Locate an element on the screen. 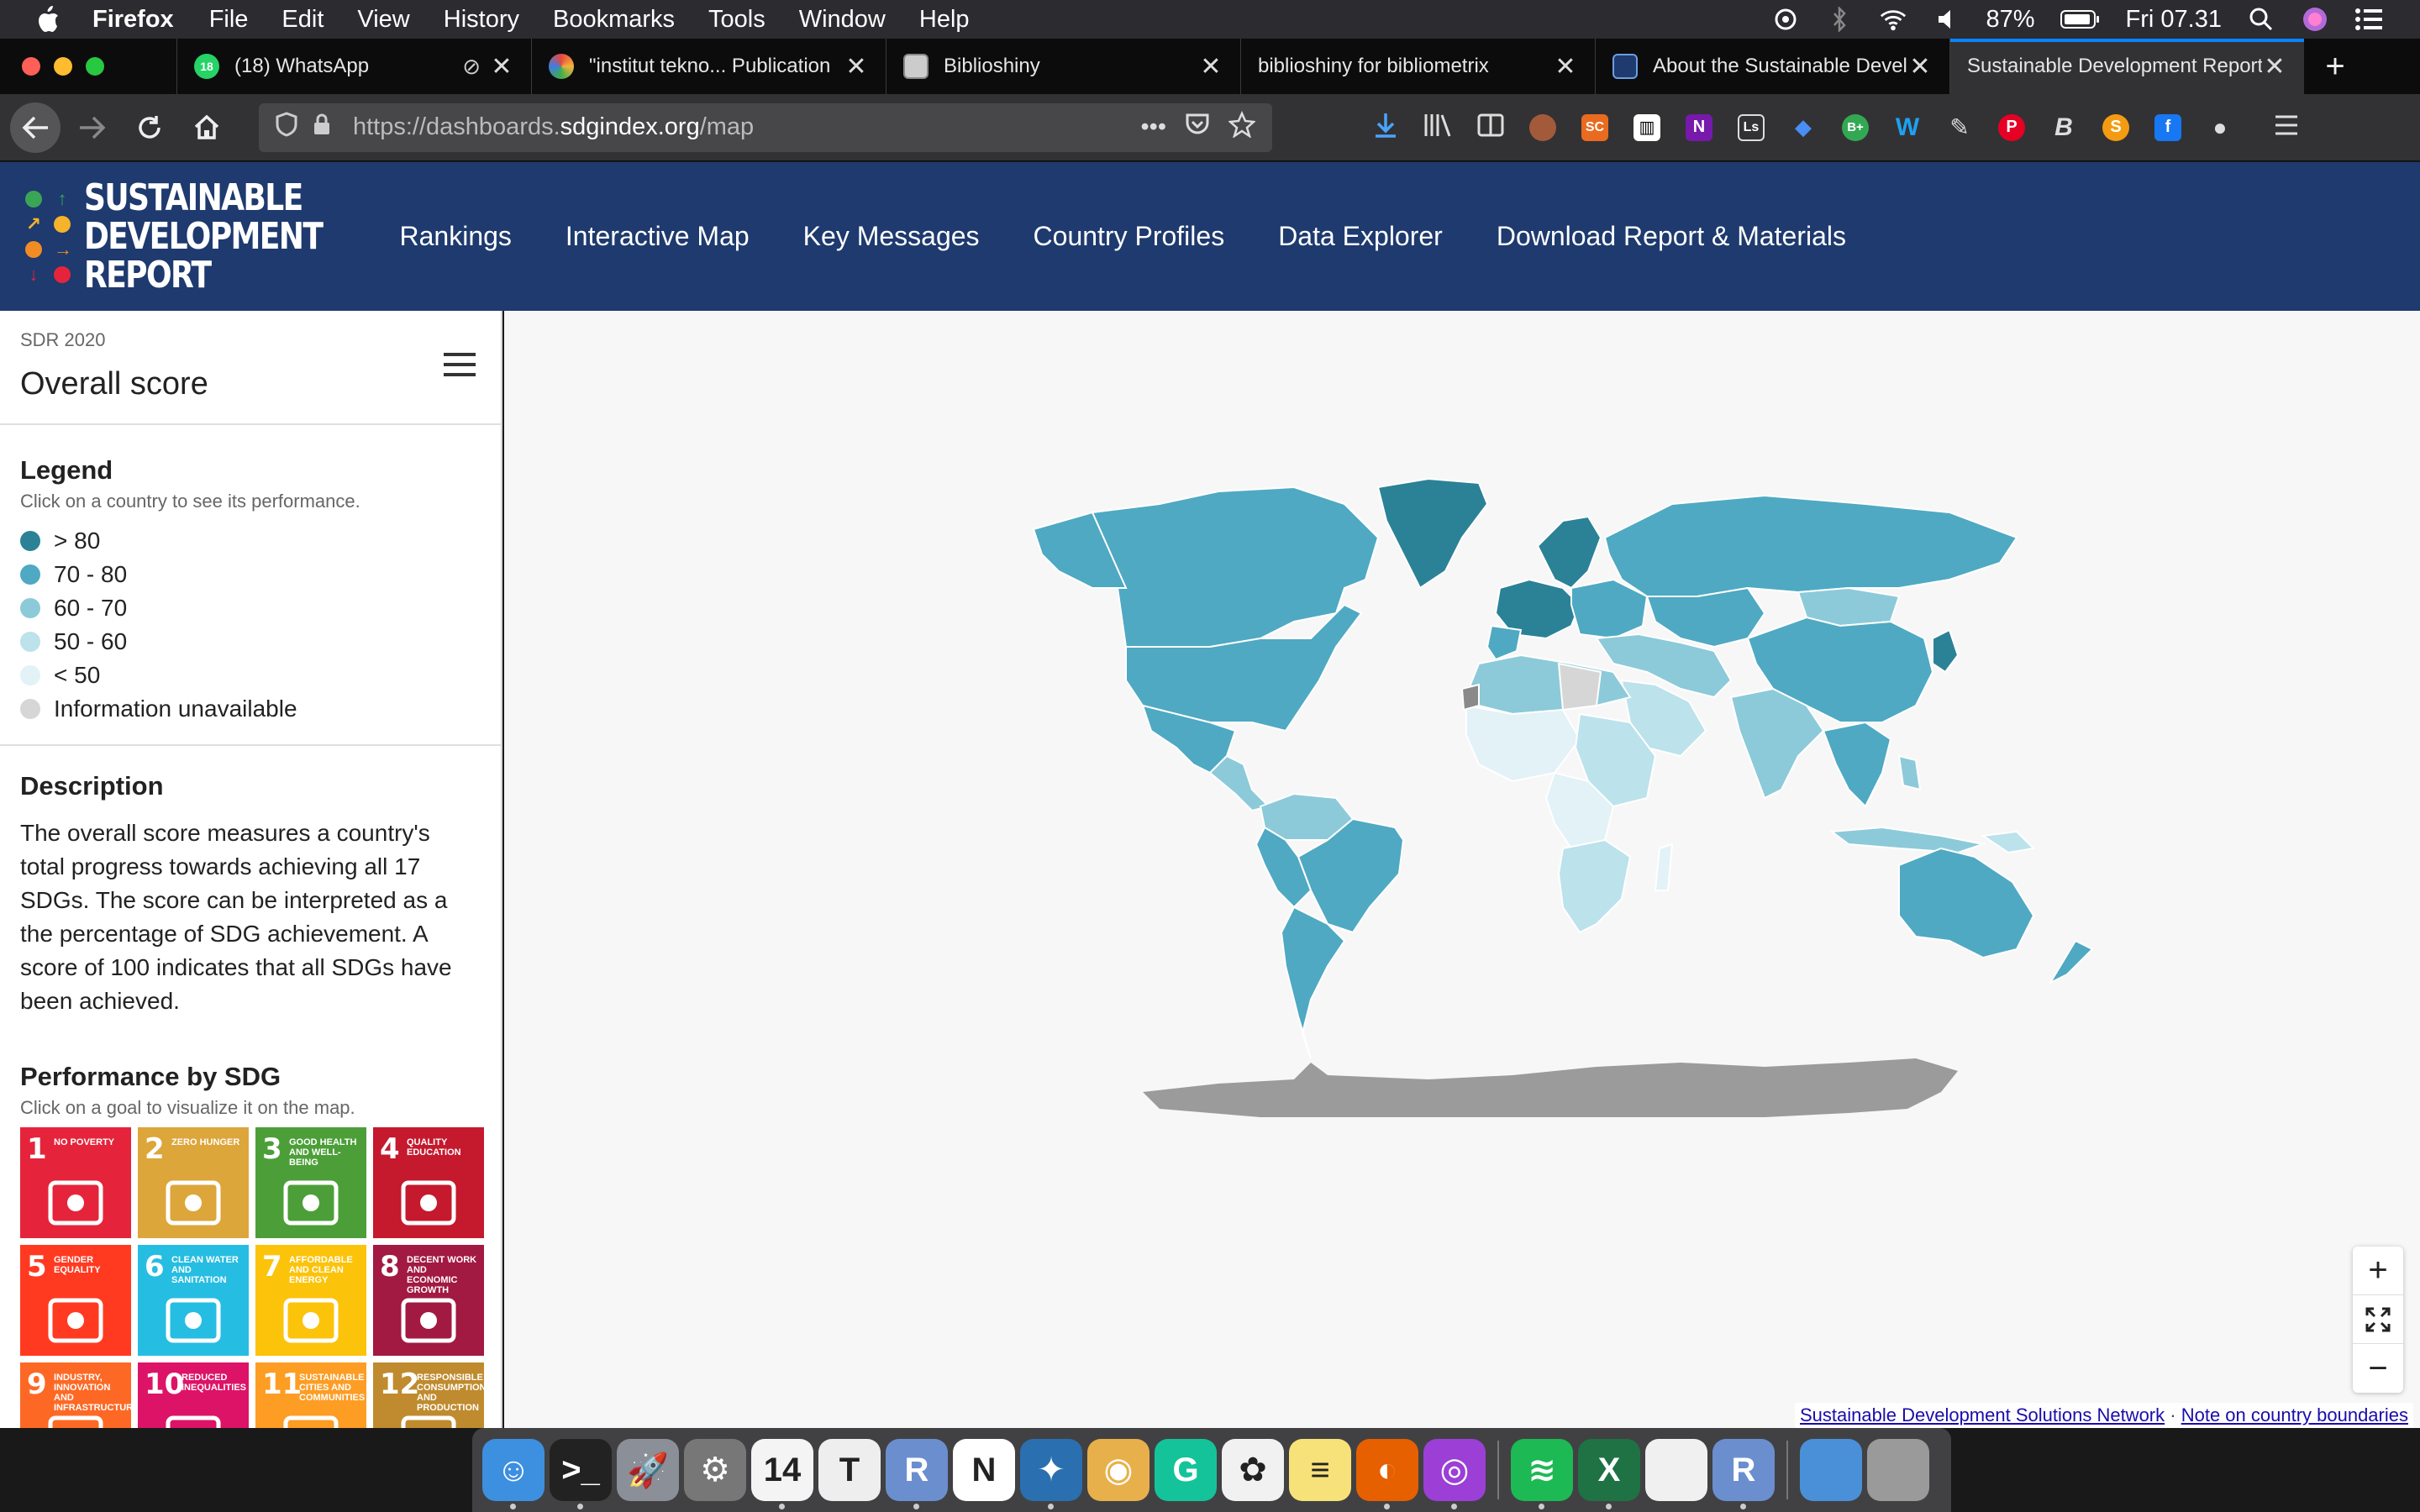 This screenshot has width=2420, height=1512. grammarly-icon: G is located at coordinates (1186, 1470).